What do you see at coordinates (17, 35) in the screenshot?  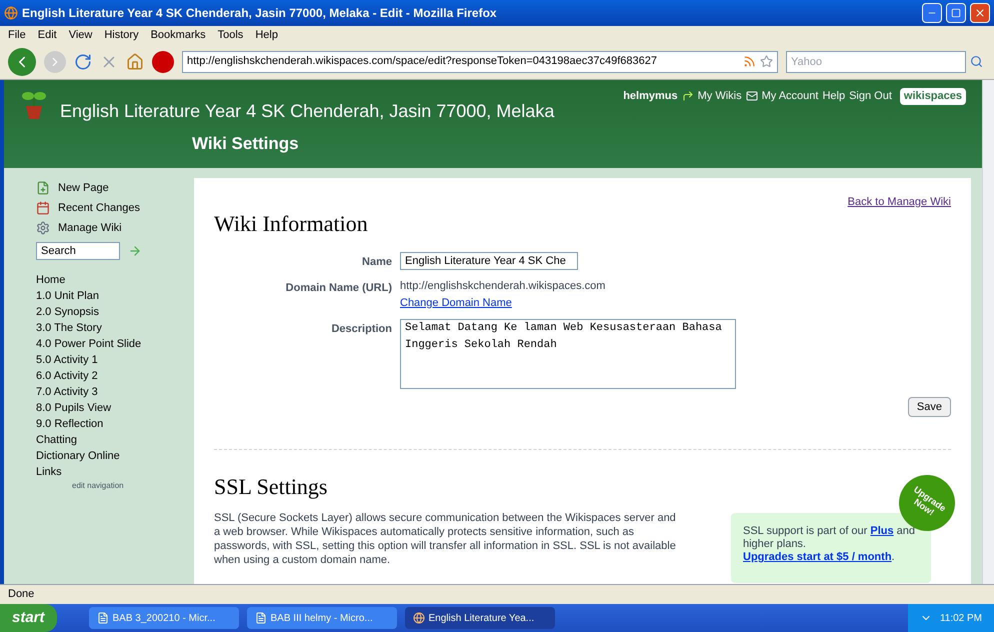 I see `menu-item: File` at bounding box center [17, 35].